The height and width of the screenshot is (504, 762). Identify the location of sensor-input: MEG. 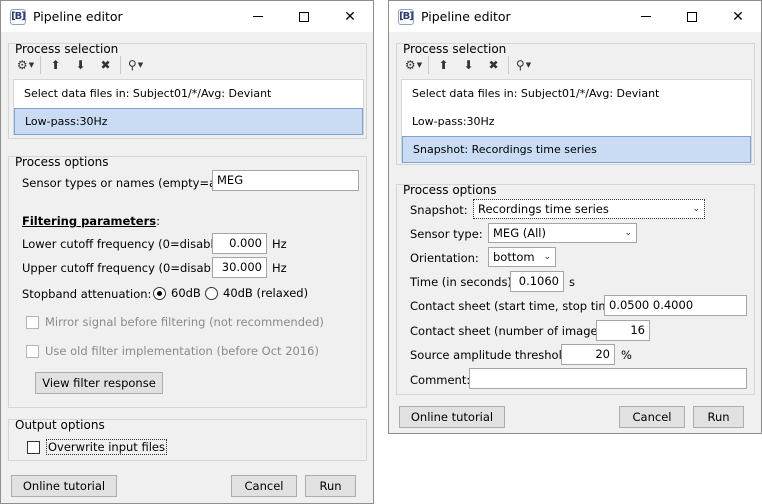
(285, 180).